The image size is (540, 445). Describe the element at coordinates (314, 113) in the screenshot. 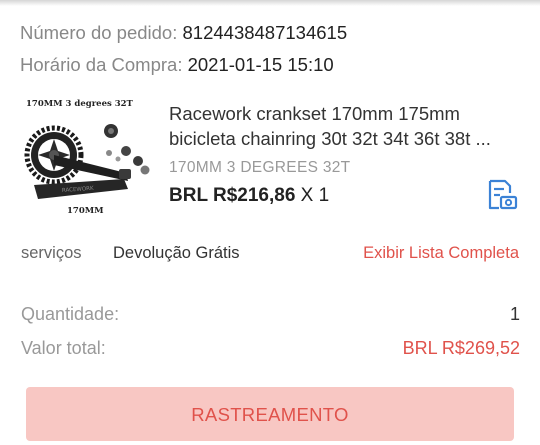

I see `product-title-line-1: Racework crankset 170mm 175mm` at that location.